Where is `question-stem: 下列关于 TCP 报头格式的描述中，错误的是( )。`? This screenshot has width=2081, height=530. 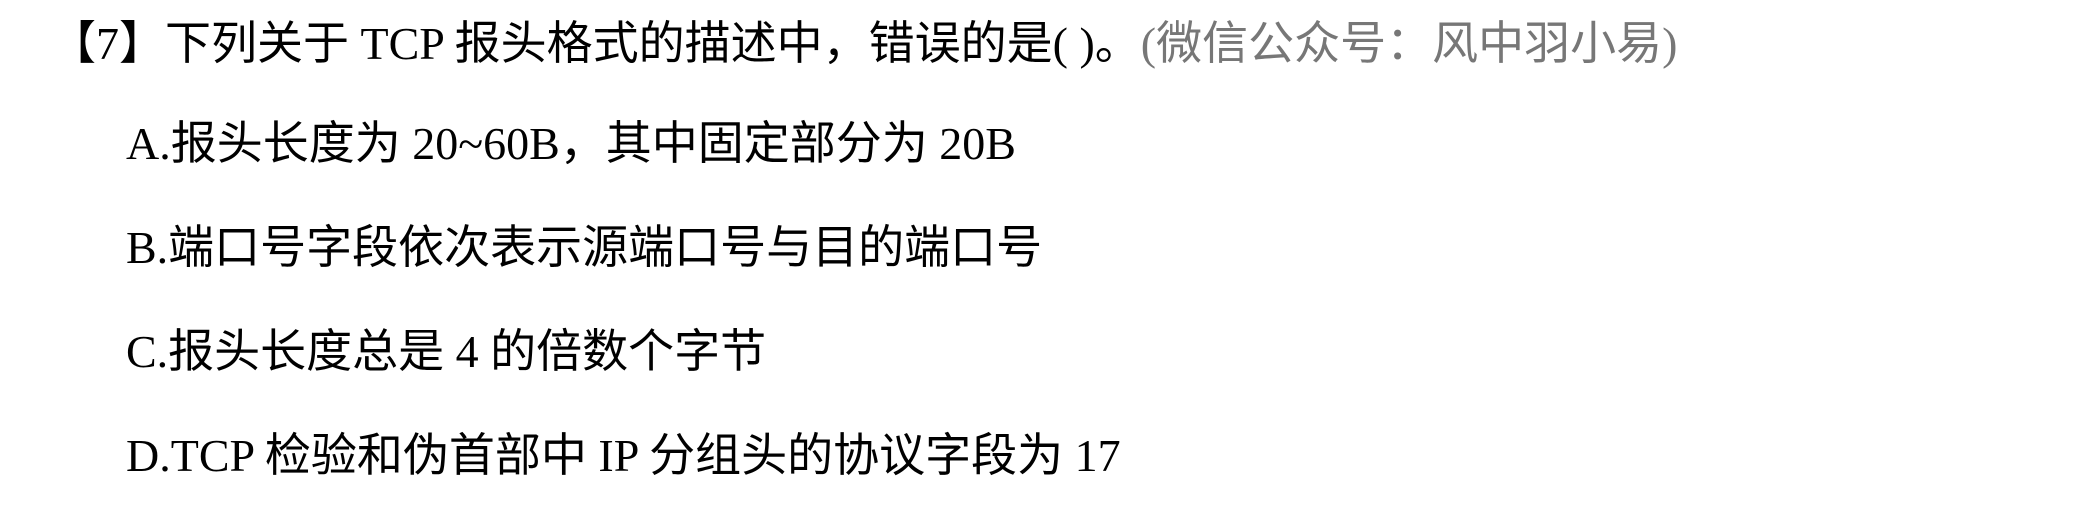 question-stem: 下列关于 TCP 报头格式的描述中，错误的是( )。 is located at coordinates (653, 43).